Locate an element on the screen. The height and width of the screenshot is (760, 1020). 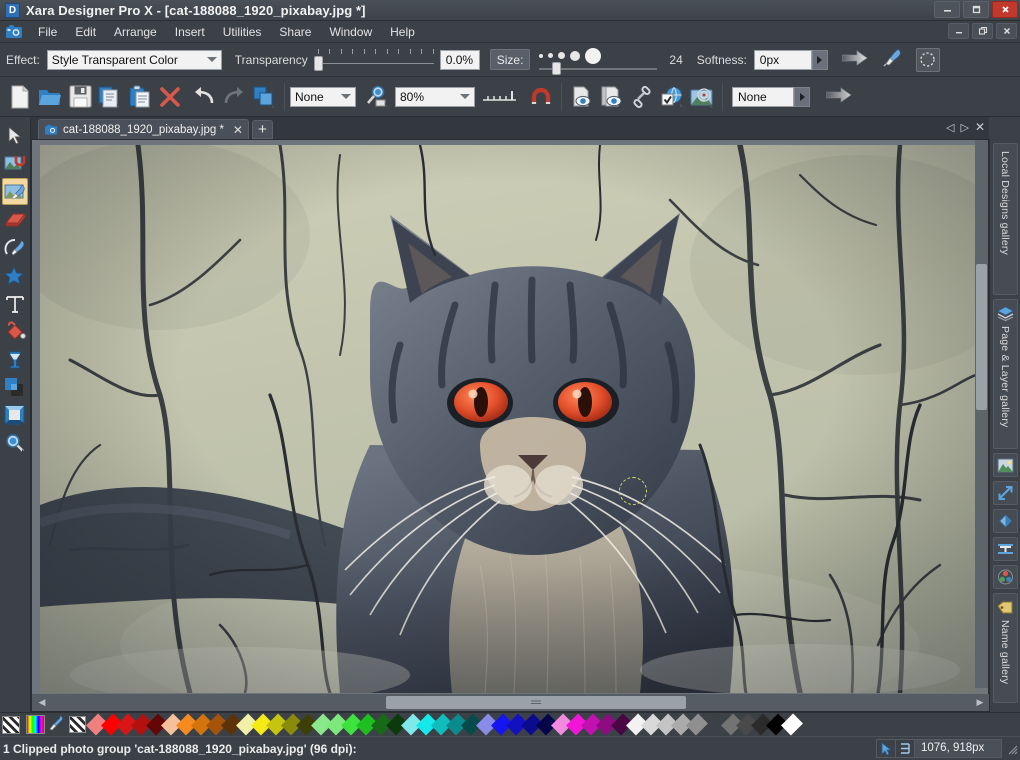
eraser-tool is located at coordinates (15, 219).